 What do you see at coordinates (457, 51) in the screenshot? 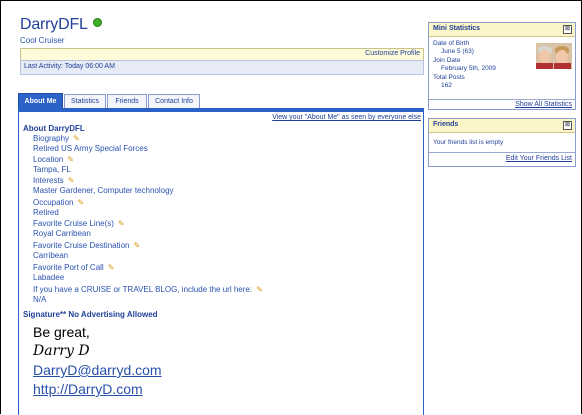
I see `dob-value: June 5 (63)` at bounding box center [457, 51].